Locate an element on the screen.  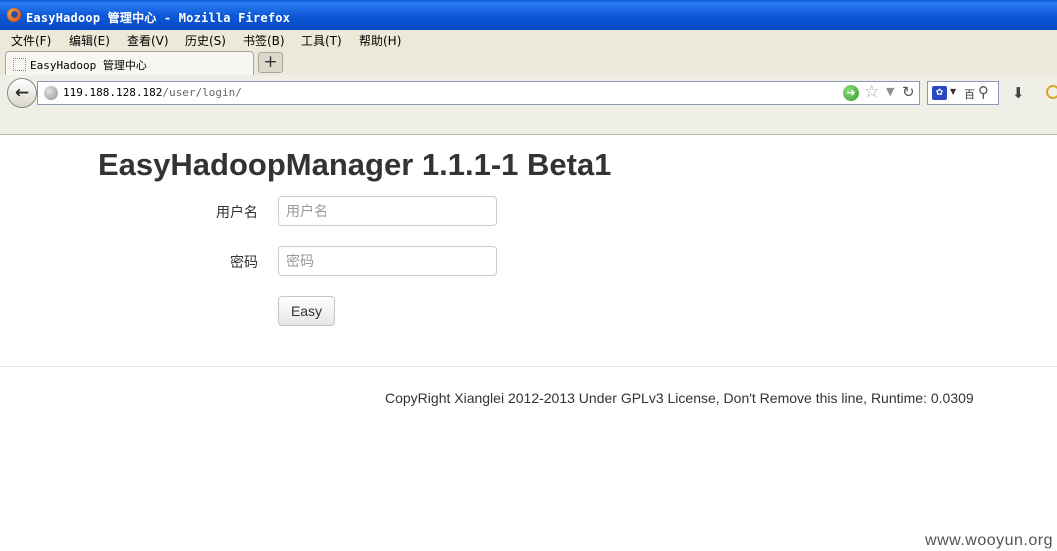
search-engine-text: 百 is located at coordinates (969, 94).